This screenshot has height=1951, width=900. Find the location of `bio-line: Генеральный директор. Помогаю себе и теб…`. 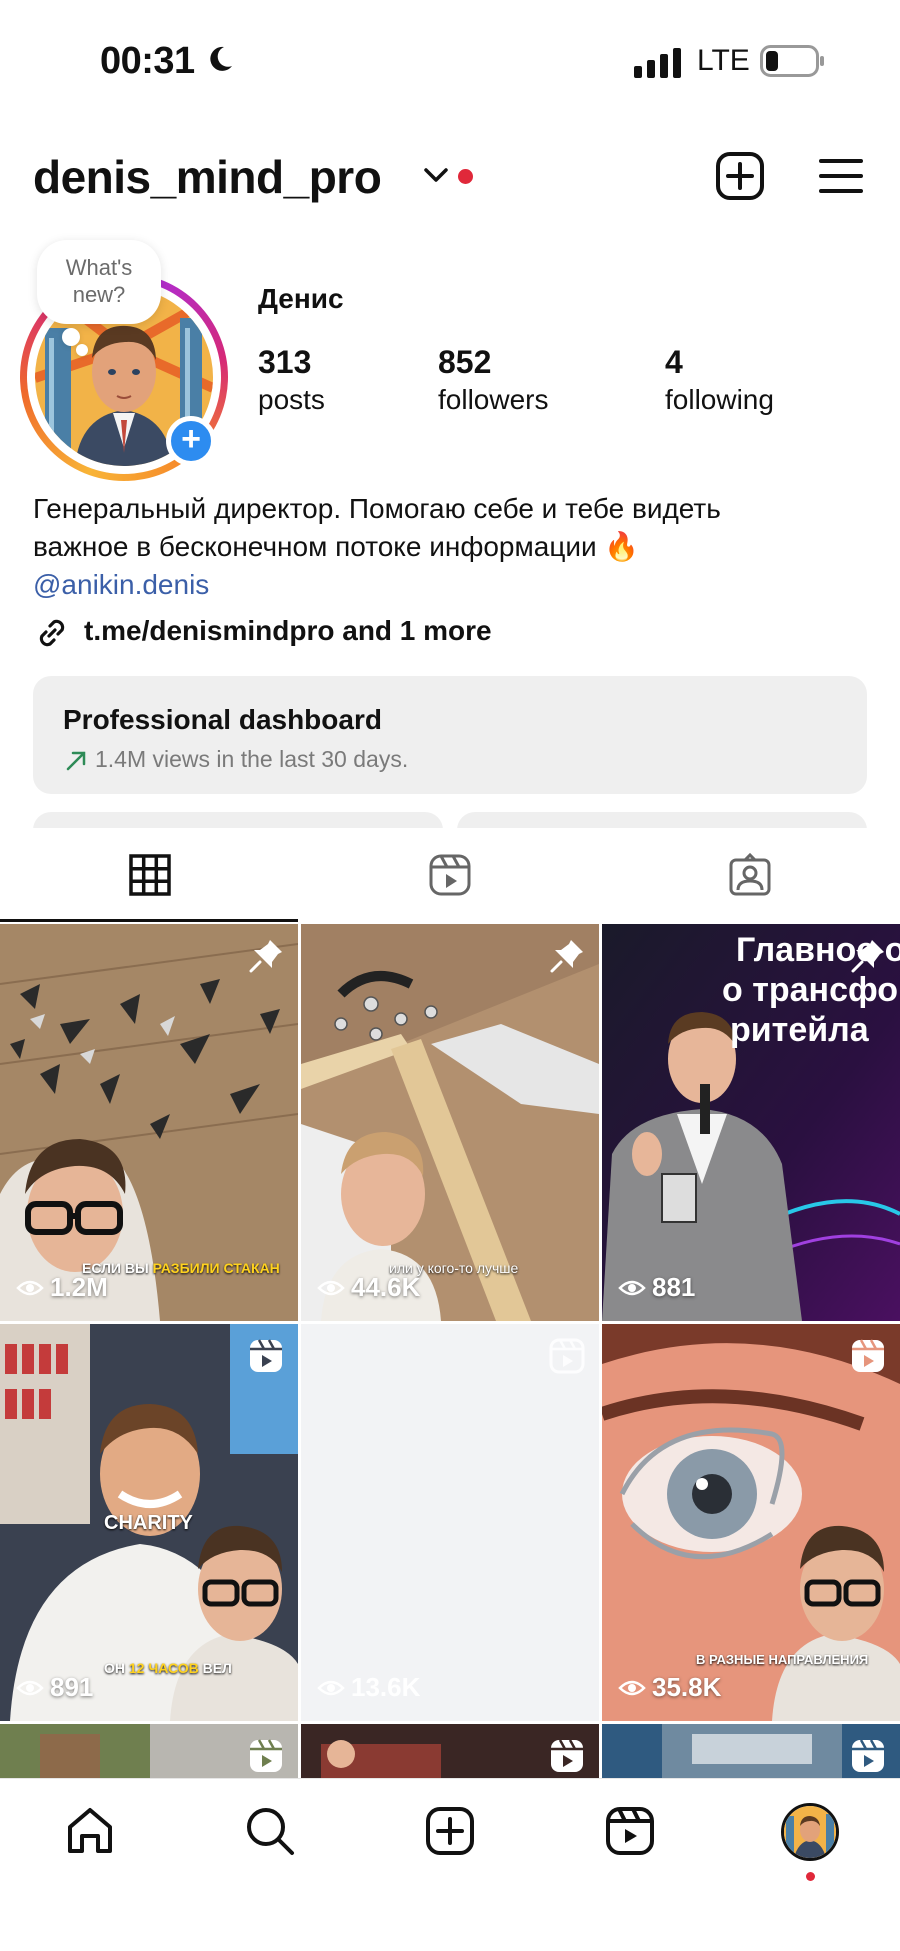

bio-line: Генеральный директор. Помогаю себе и теб… is located at coordinates (377, 508).